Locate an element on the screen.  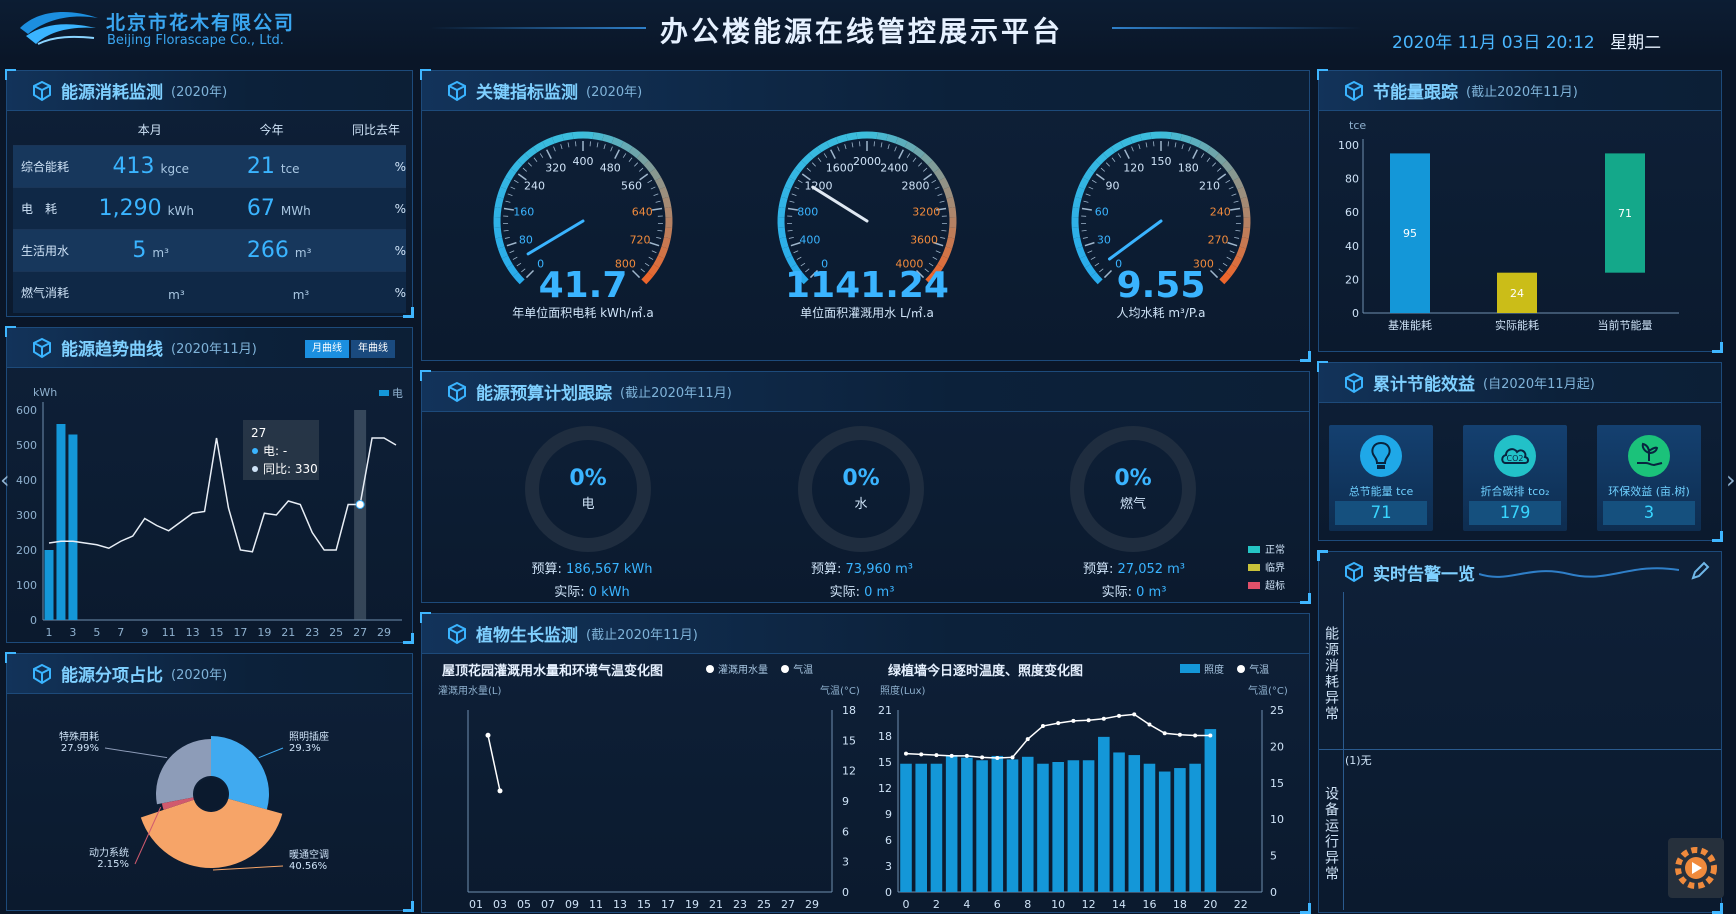
legend-critical: 临界 is located at coordinates (1266, 569).